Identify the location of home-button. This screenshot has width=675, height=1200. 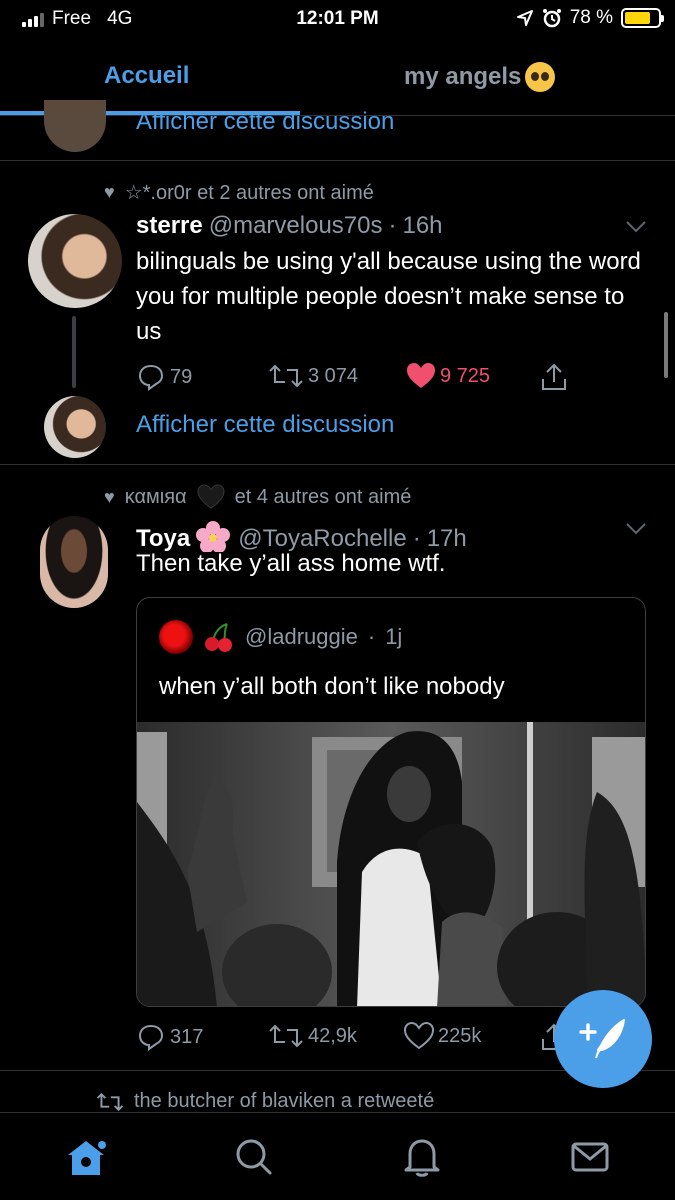
(86, 1159).